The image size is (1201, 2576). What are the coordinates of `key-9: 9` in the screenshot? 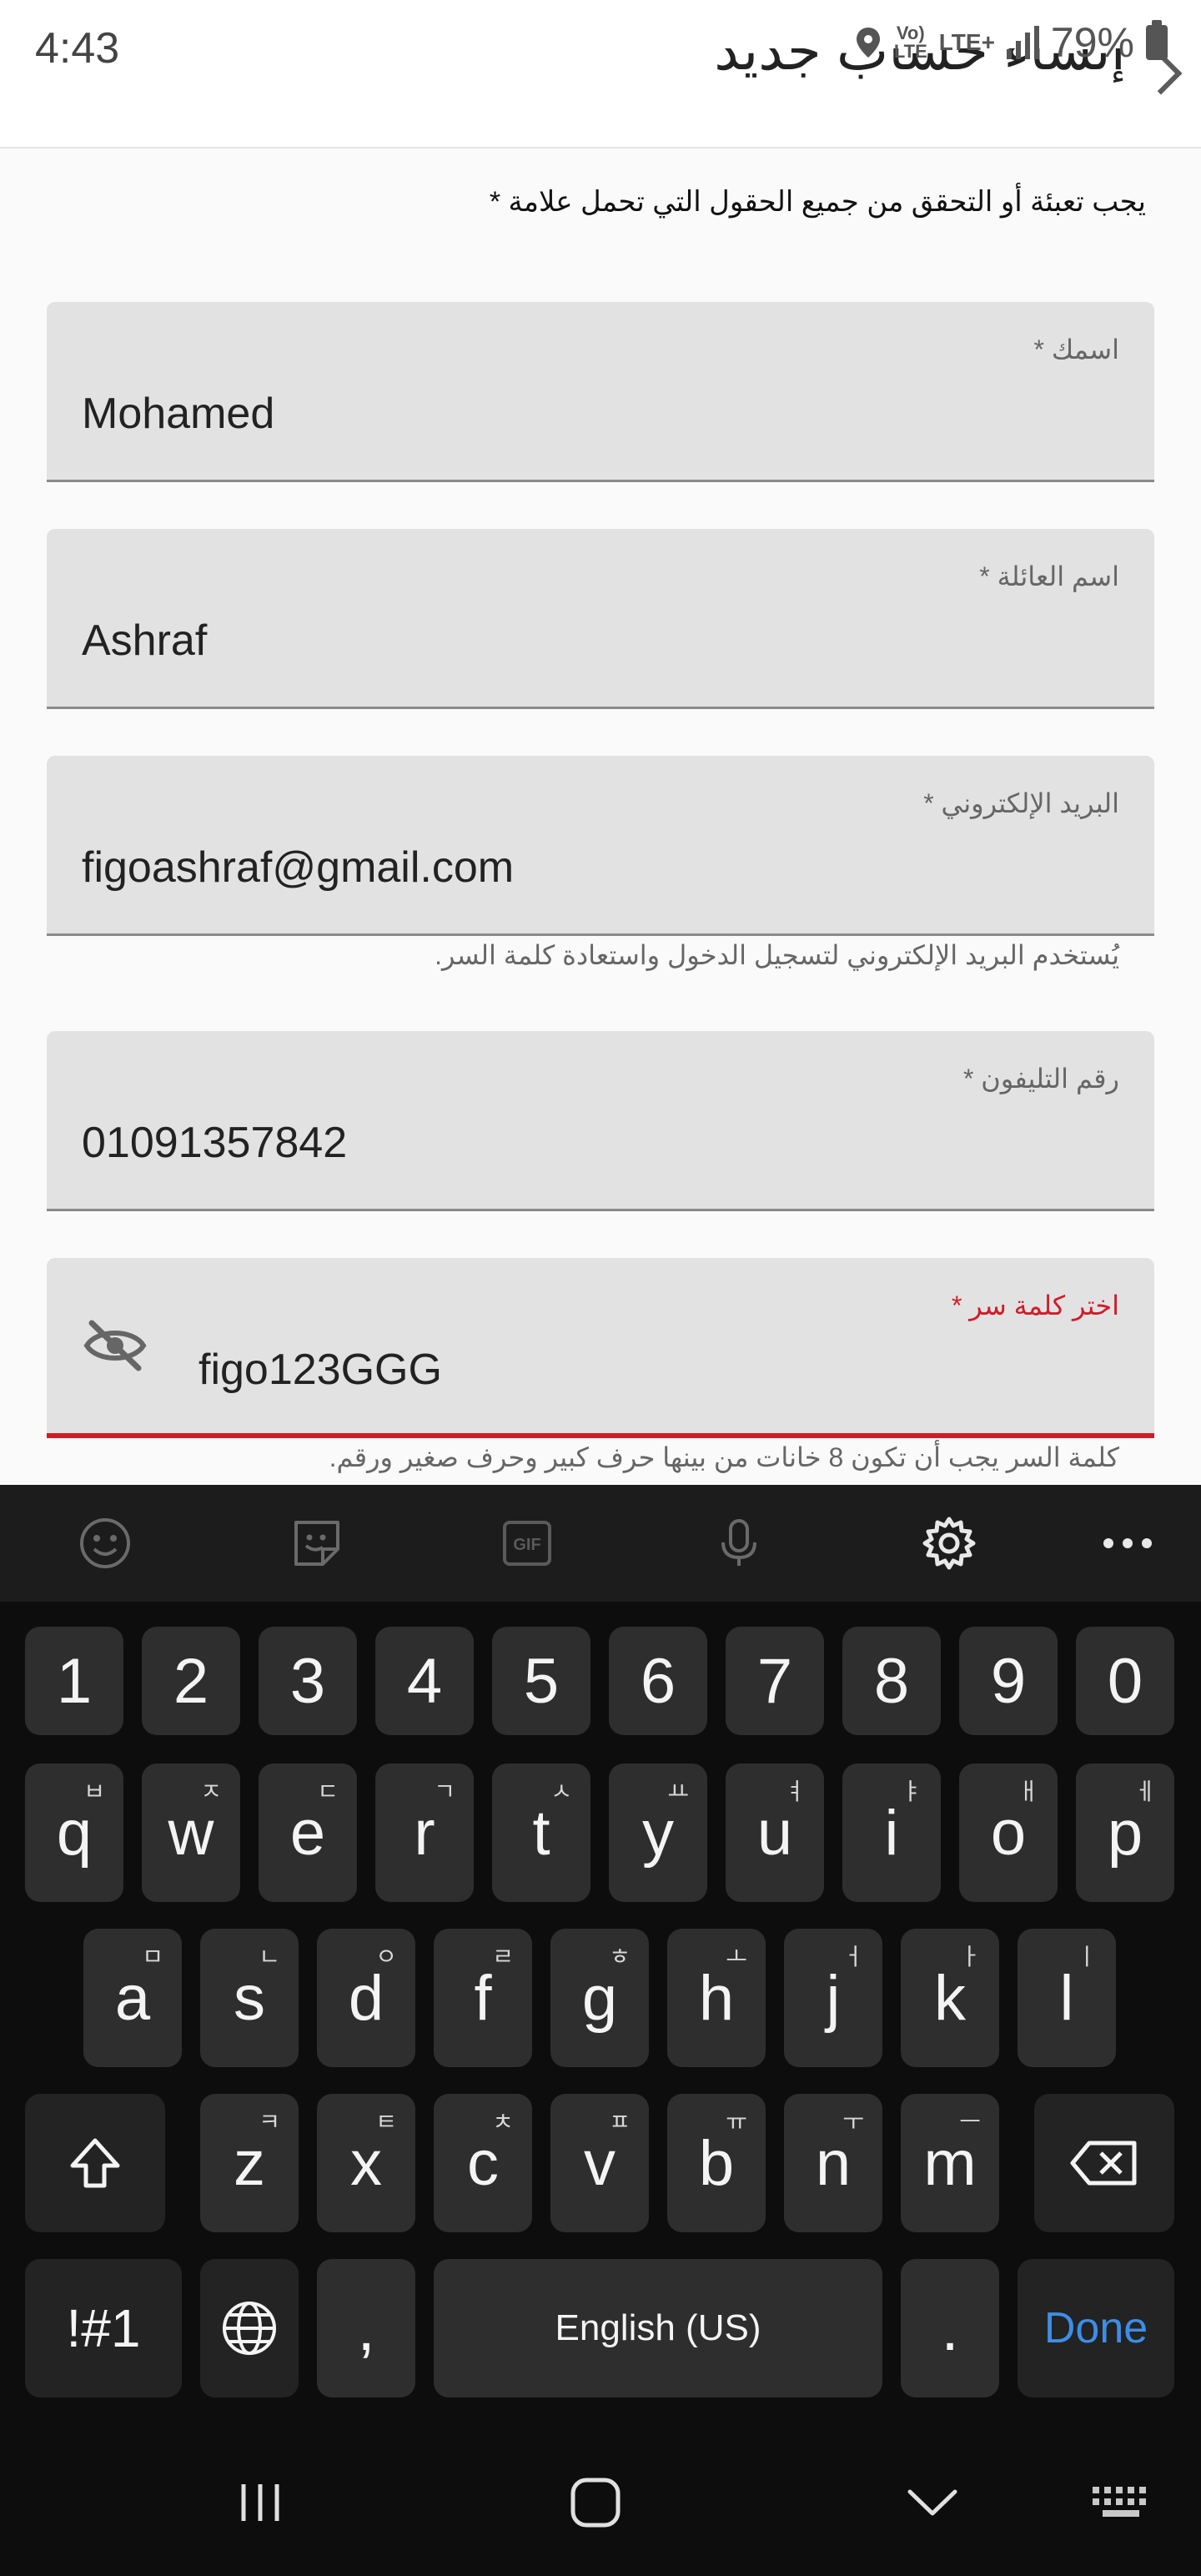 It's located at (1009, 1681).